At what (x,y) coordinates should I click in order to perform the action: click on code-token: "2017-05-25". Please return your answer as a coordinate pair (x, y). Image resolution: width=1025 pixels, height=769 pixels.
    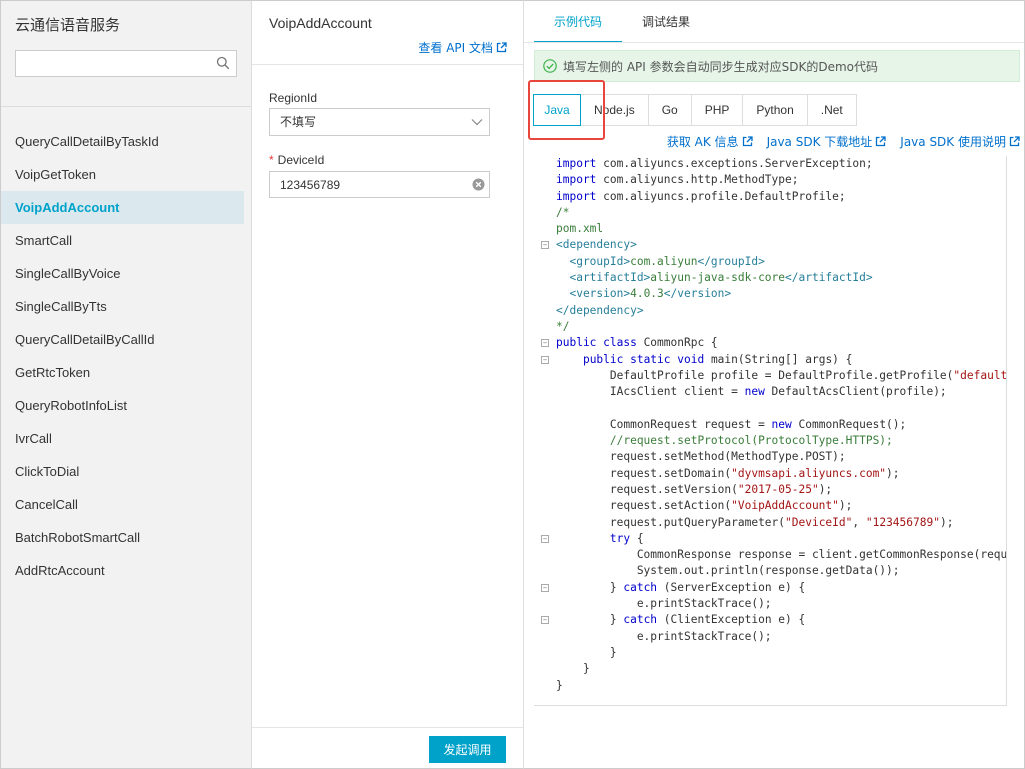
    Looking at the image, I should click on (778, 489).